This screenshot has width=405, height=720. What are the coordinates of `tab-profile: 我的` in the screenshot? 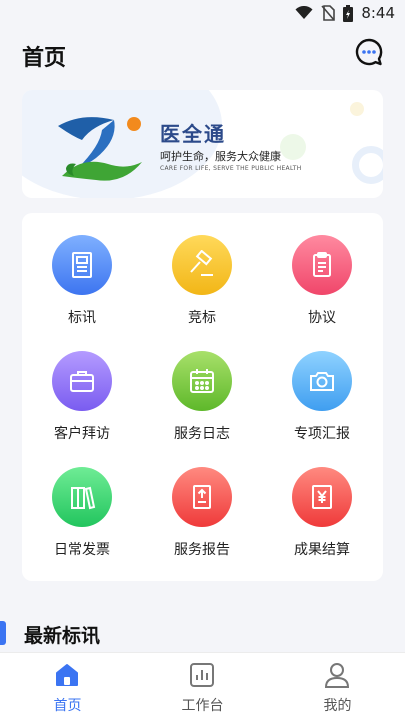 It's located at (337, 686).